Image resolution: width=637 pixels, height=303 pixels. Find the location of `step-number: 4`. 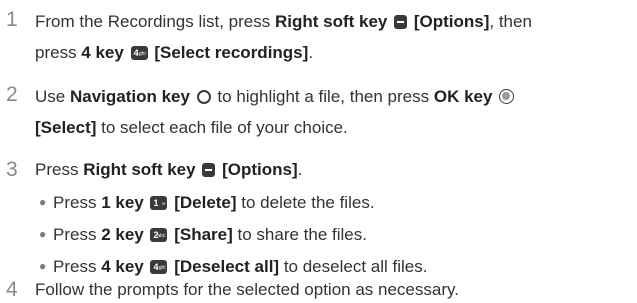

step-number: 4 is located at coordinates (12, 289).